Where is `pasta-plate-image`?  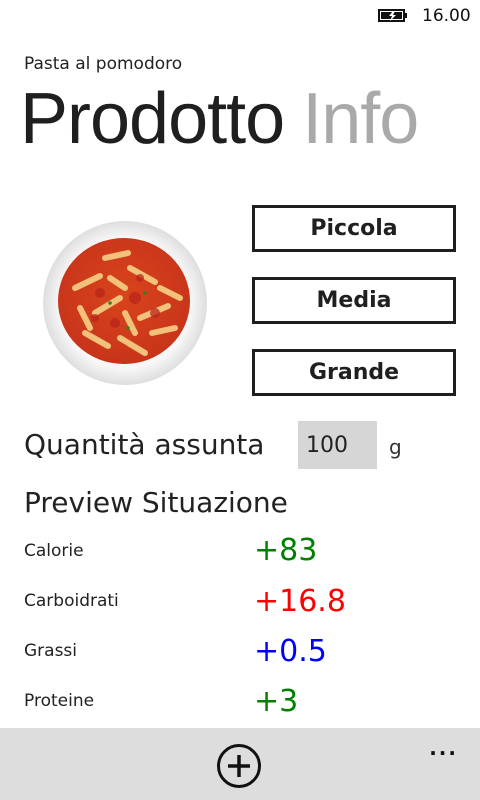 pasta-plate-image is located at coordinates (125, 303).